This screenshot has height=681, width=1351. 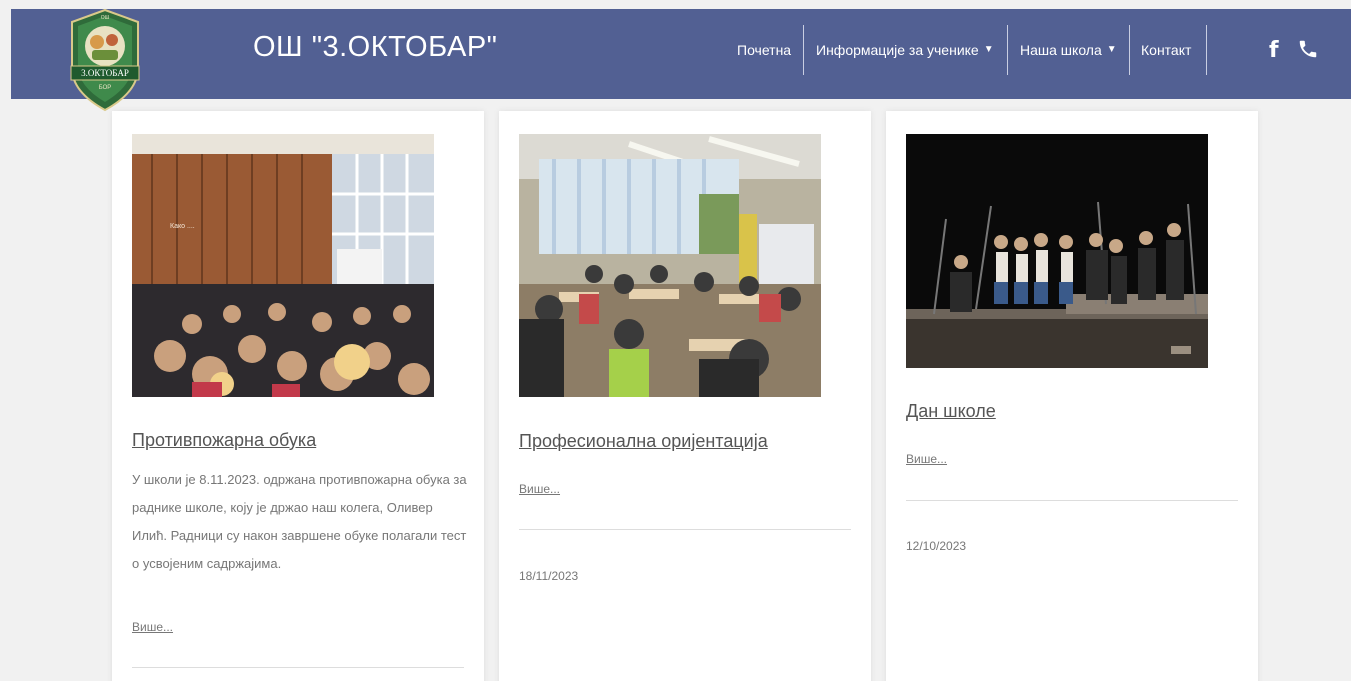 I want to click on nav-students-info-label: Информације за ученике, so click(x=897, y=50).